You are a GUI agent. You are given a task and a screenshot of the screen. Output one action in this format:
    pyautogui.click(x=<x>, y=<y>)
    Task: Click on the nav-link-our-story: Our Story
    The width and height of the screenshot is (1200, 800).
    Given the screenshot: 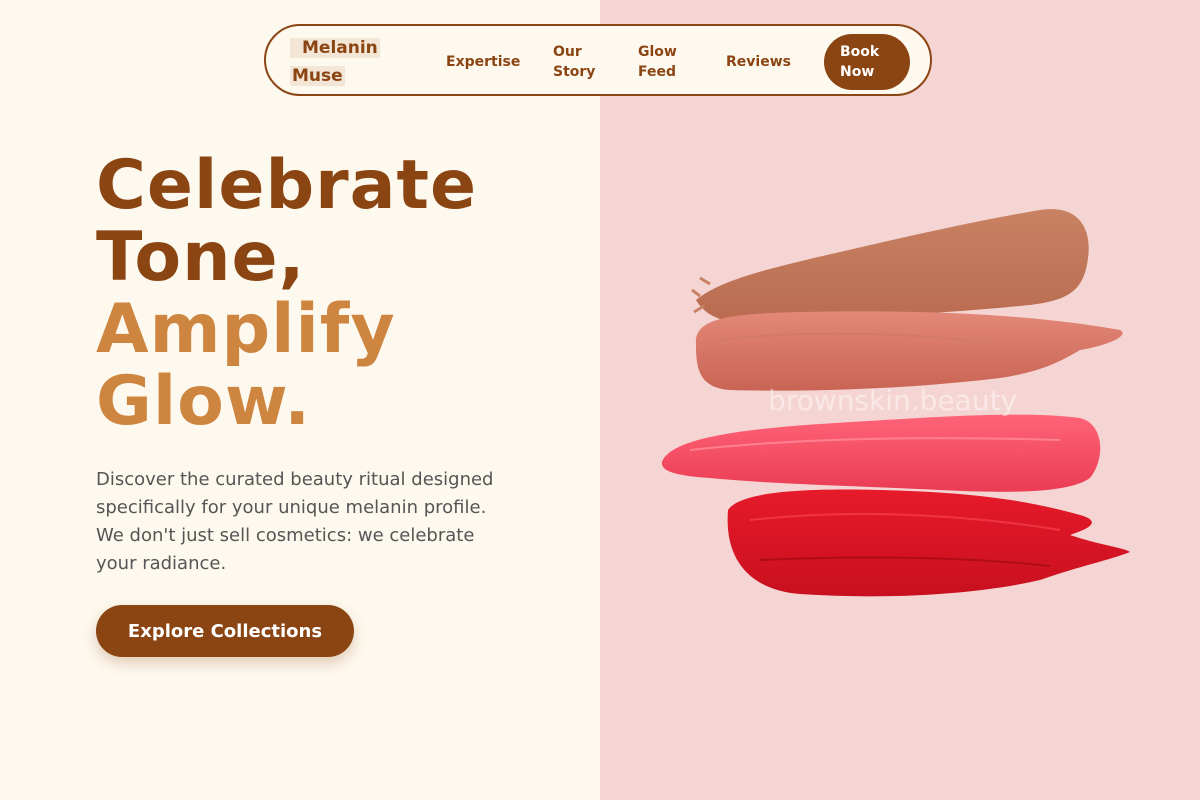 What is the action you would take?
    pyautogui.click(x=583, y=62)
    